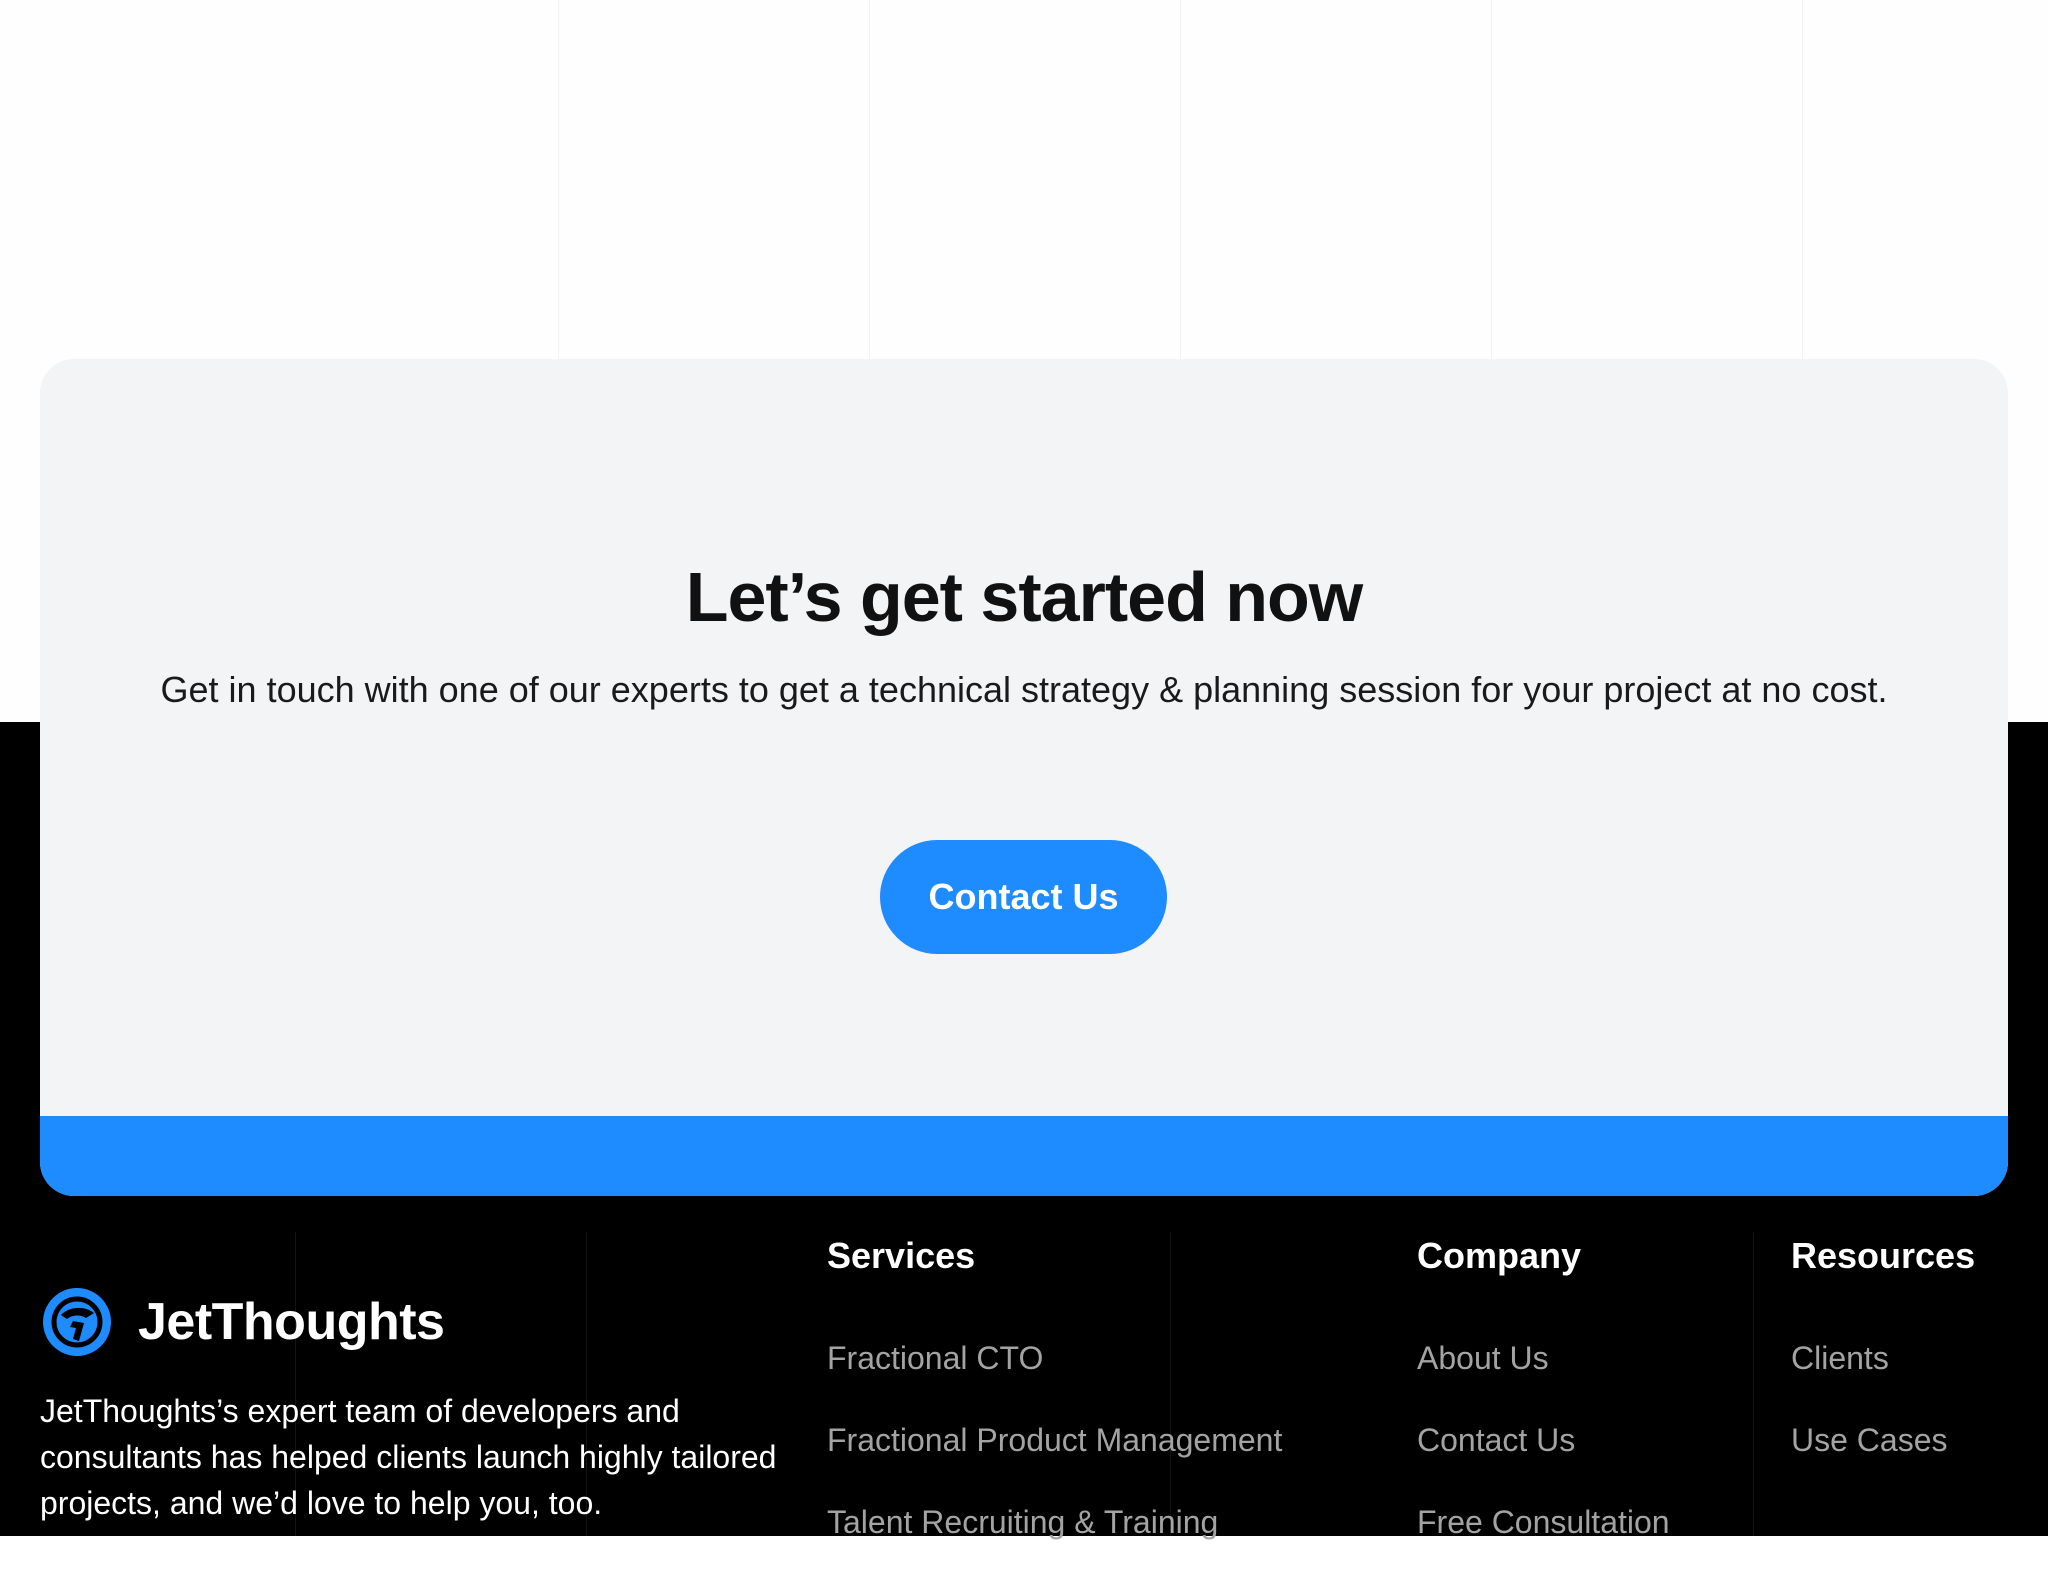 This screenshot has width=2048, height=1584. Describe the element at coordinates (1054, 1379) in the screenshot. I see `list-item: Fractional CTO` at that location.